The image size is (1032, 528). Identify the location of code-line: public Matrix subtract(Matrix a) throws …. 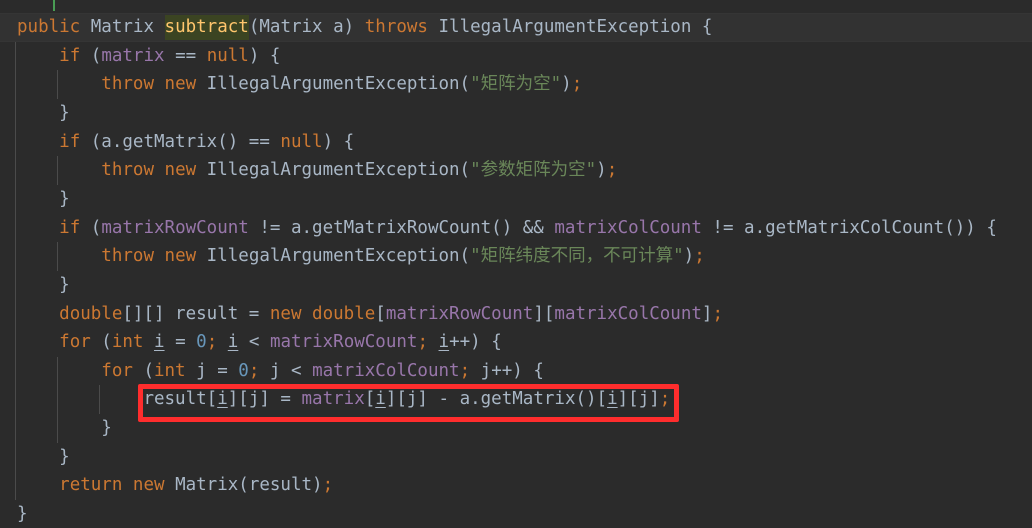
(516, 27).